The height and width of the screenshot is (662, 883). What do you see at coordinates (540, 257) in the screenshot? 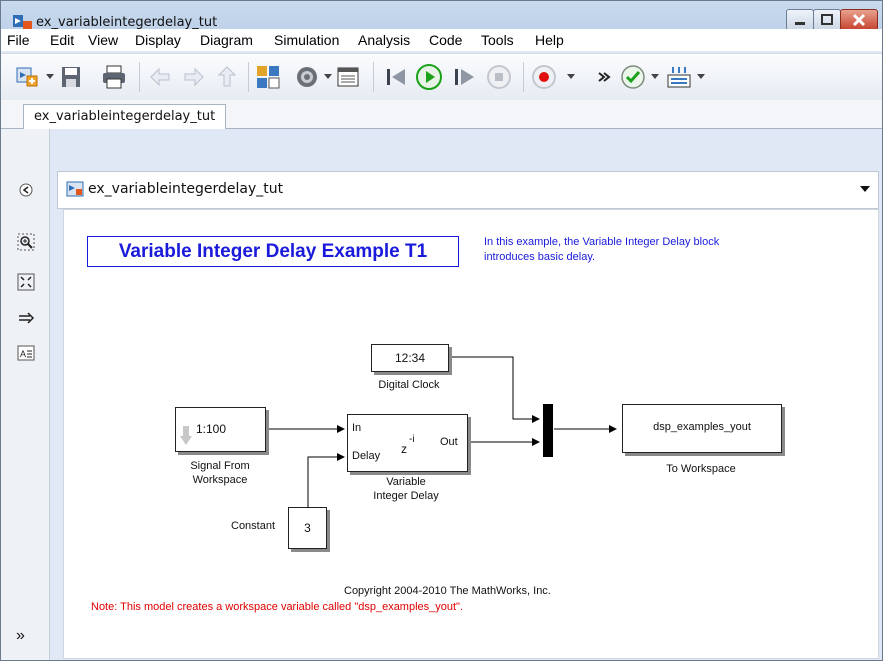
I see `description-line-2: introduces basic delay.` at bounding box center [540, 257].